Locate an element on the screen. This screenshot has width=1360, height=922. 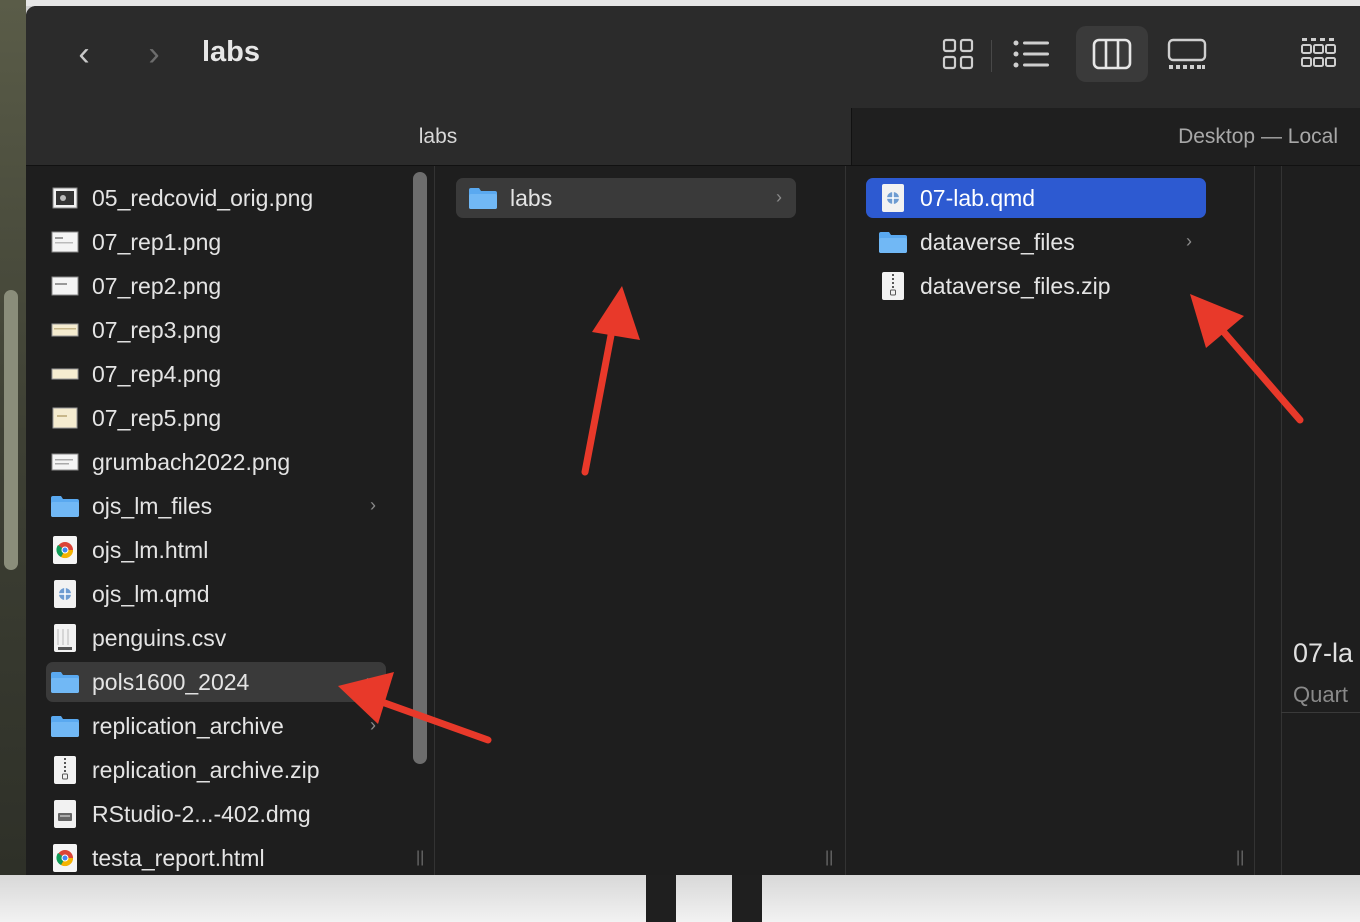
list-item: 07-lab.qmd is located at coordinates (1036, 198).